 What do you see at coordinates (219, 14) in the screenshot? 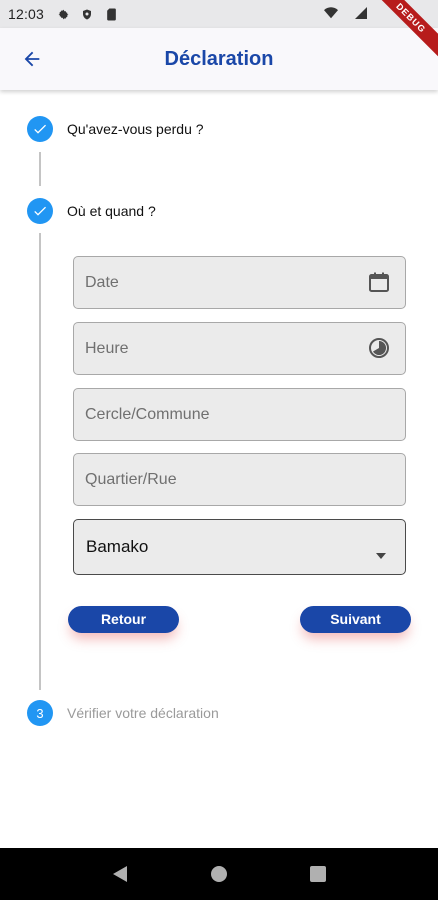
I see `status-bar: 12:03` at bounding box center [219, 14].